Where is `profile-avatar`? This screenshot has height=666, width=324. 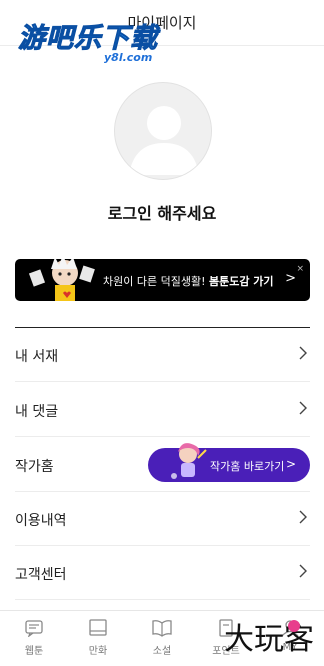 profile-avatar is located at coordinates (163, 131).